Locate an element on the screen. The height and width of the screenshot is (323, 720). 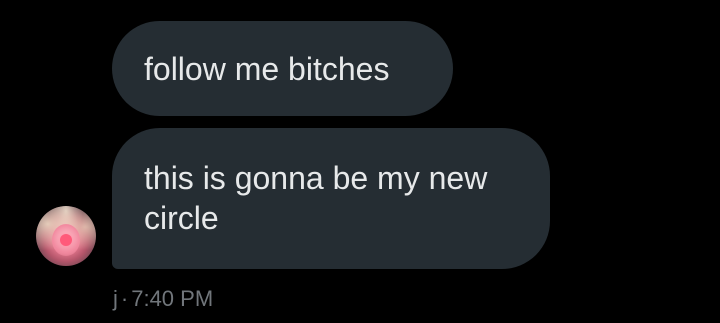
avatar-nose is located at coordinates (66, 240).